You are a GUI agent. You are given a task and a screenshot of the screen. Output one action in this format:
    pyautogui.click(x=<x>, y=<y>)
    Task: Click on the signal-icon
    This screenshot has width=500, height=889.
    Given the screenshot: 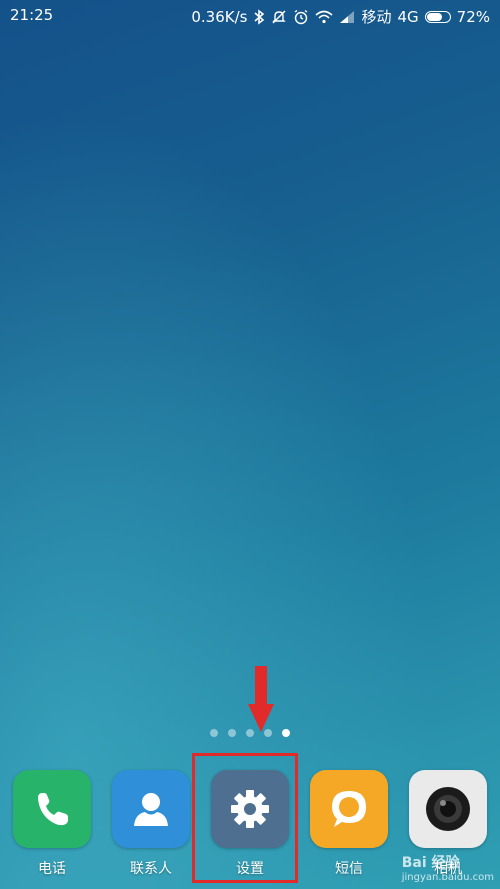 What is the action you would take?
    pyautogui.click(x=347, y=17)
    